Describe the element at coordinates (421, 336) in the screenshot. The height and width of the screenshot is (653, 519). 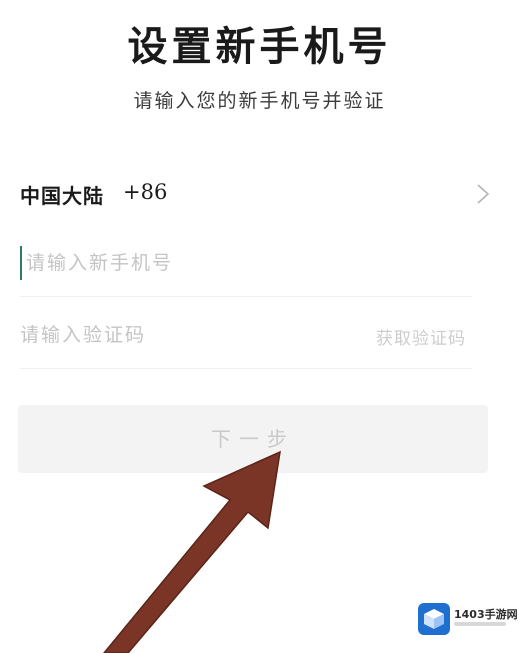
I see `get-code-button: 获取验证码` at that location.